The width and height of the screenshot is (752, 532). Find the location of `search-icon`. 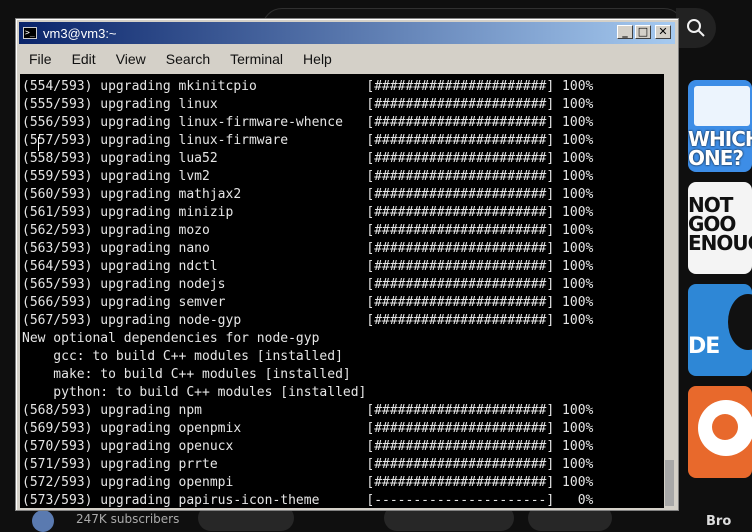

search-icon is located at coordinates (696, 28).